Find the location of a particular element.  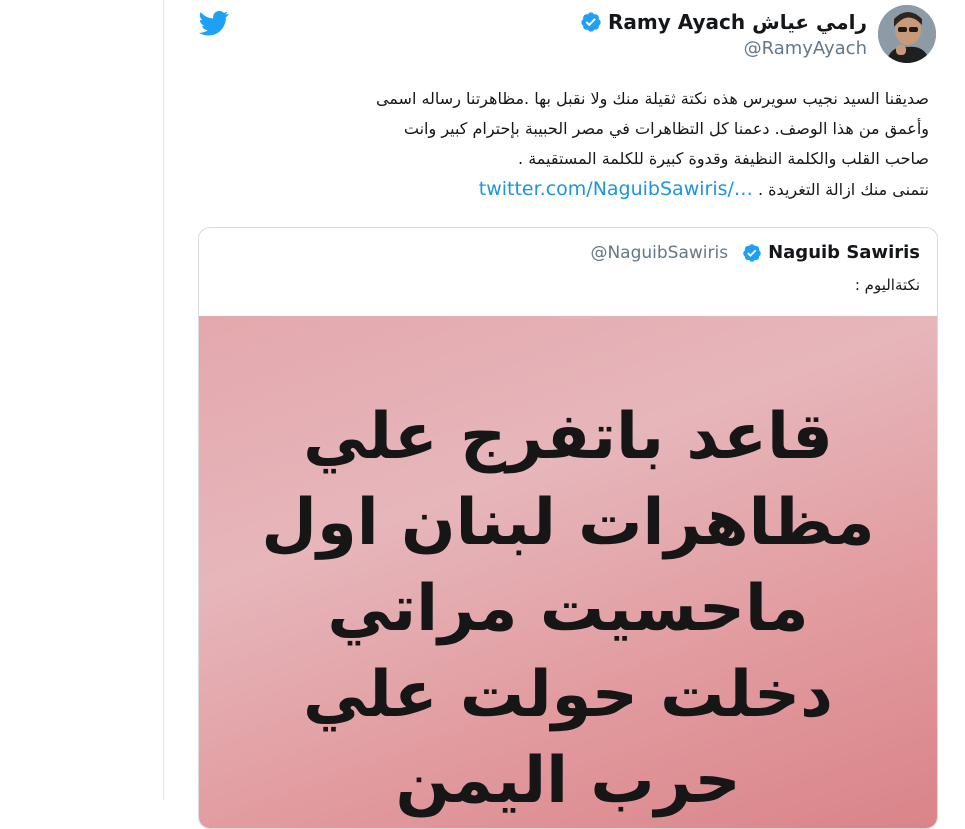

twitter-bird-icon is located at coordinates (214, 23).